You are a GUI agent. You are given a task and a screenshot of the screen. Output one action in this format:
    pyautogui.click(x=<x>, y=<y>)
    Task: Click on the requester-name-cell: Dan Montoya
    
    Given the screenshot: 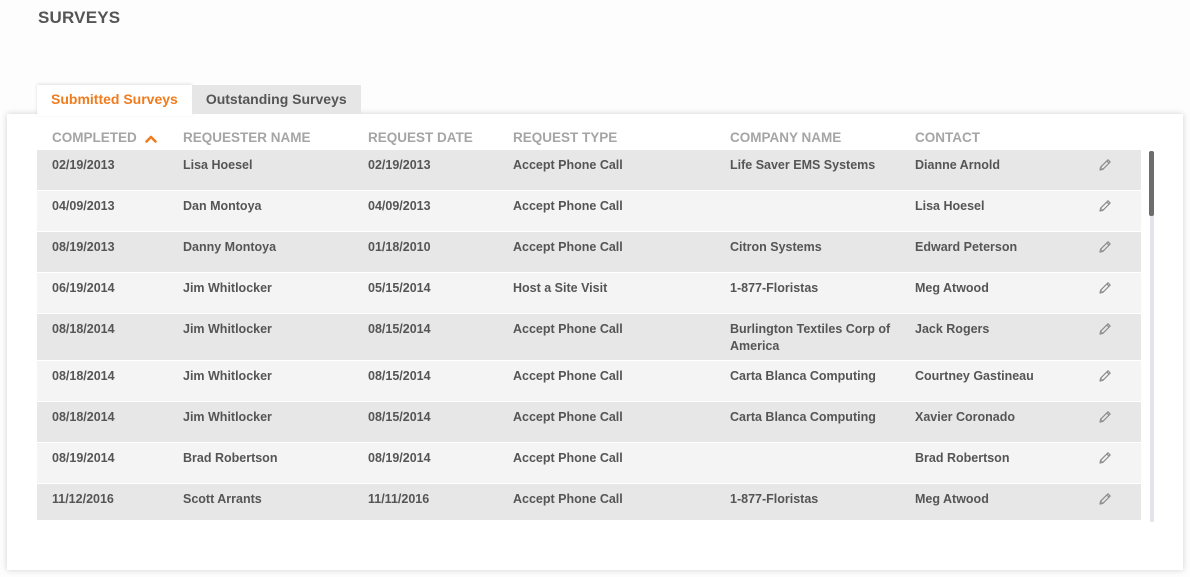 What is the action you would take?
    pyautogui.click(x=222, y=206)
    